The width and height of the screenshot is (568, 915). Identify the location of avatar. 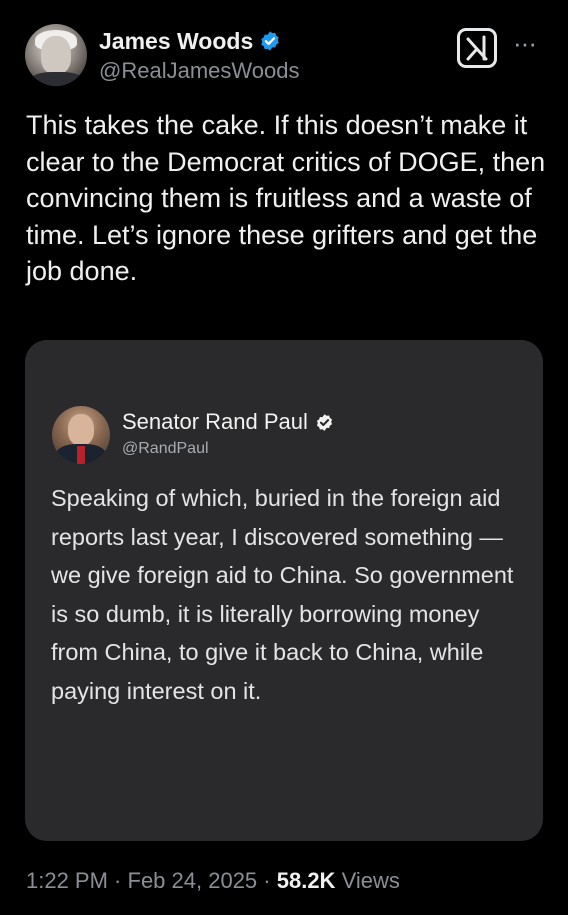
(56, 55).